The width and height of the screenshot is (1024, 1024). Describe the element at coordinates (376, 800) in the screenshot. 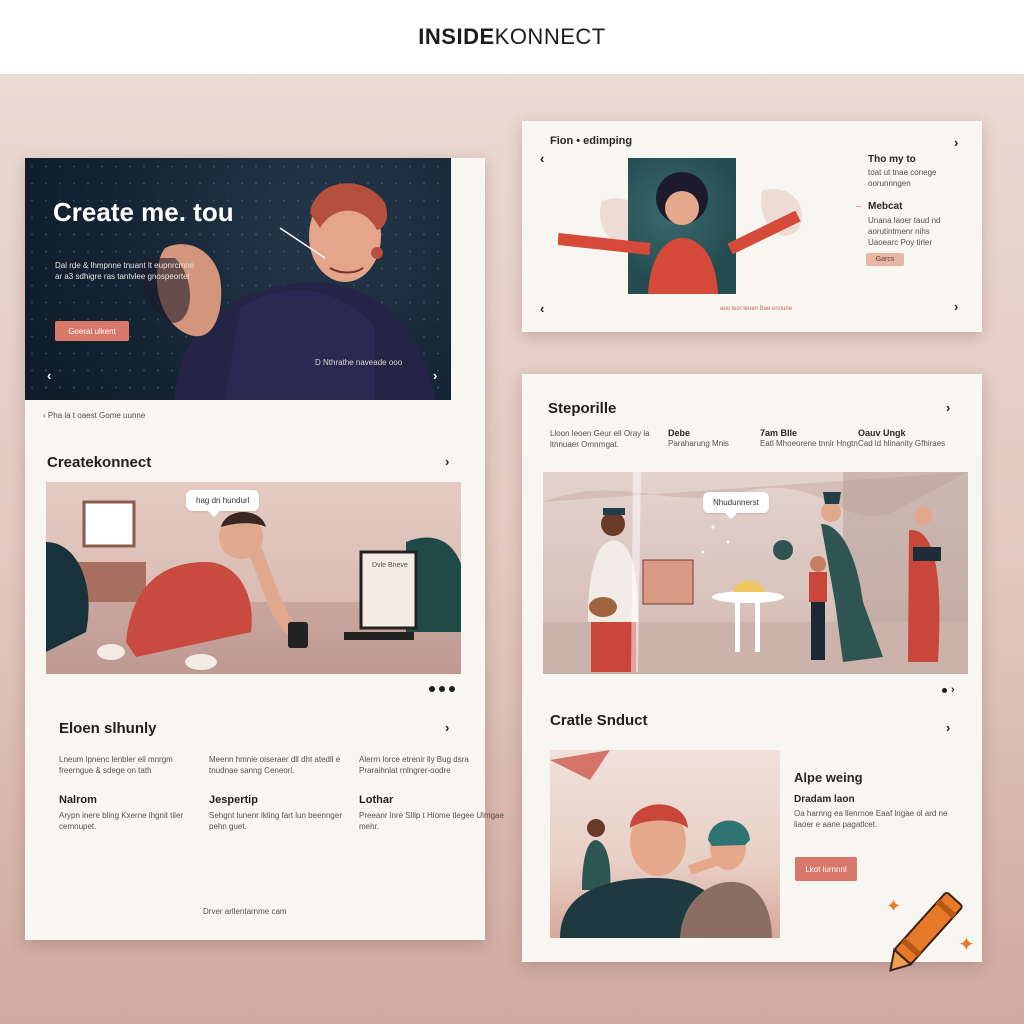

I see `column-title: Lothar` at that location.